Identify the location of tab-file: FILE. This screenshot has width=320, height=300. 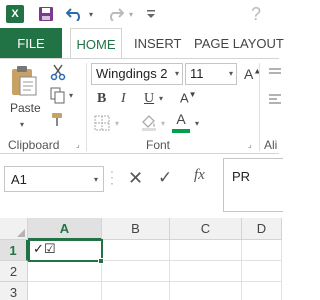
(31, 43).